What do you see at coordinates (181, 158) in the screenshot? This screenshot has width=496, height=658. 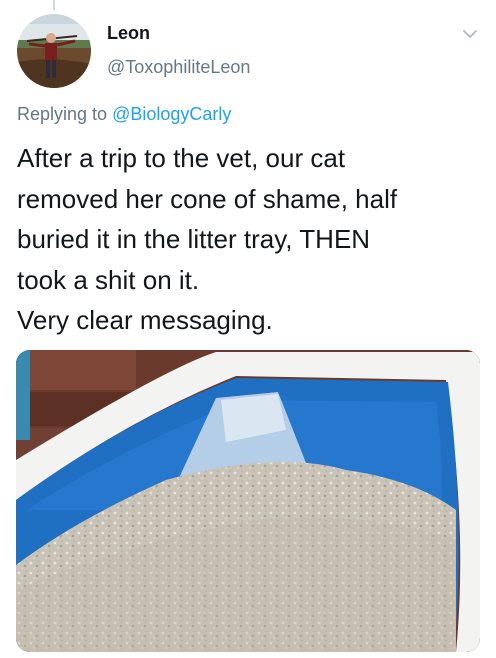 I see `tweet-text-line: After a trip to the vet, our cat` at bounding box center [181, 158].